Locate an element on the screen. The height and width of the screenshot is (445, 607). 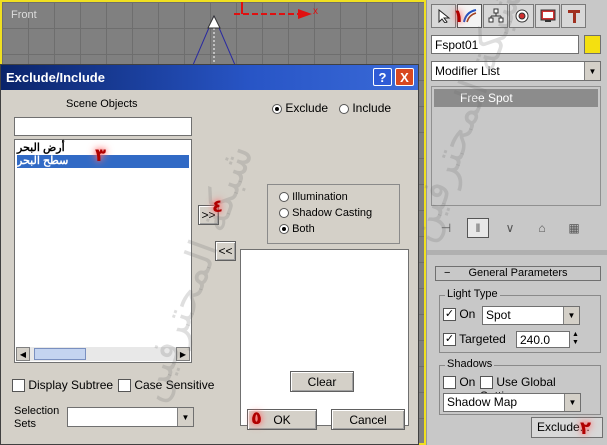
hierarchy-tab-icon is located at coordinates (495, 16).